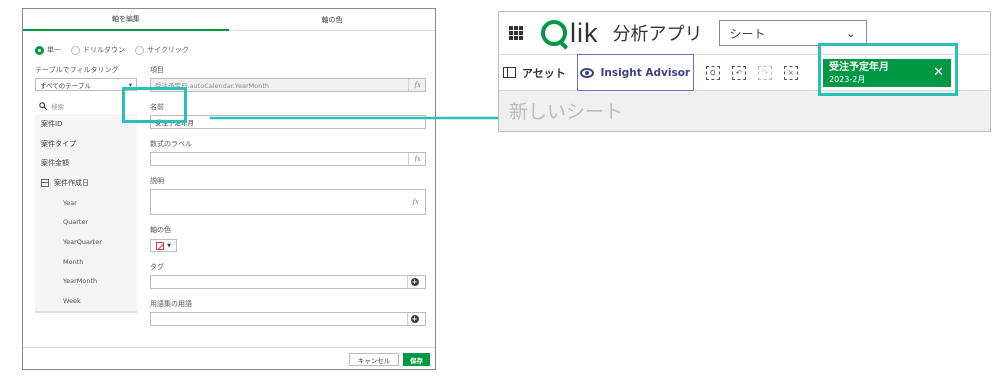 The width and height of the screenshot is (998, 381). What do you see at coordinates (171, 144) in the screenshot?
I see `expression-label-label: 数式のラベル` at bounding box center [171, 144].